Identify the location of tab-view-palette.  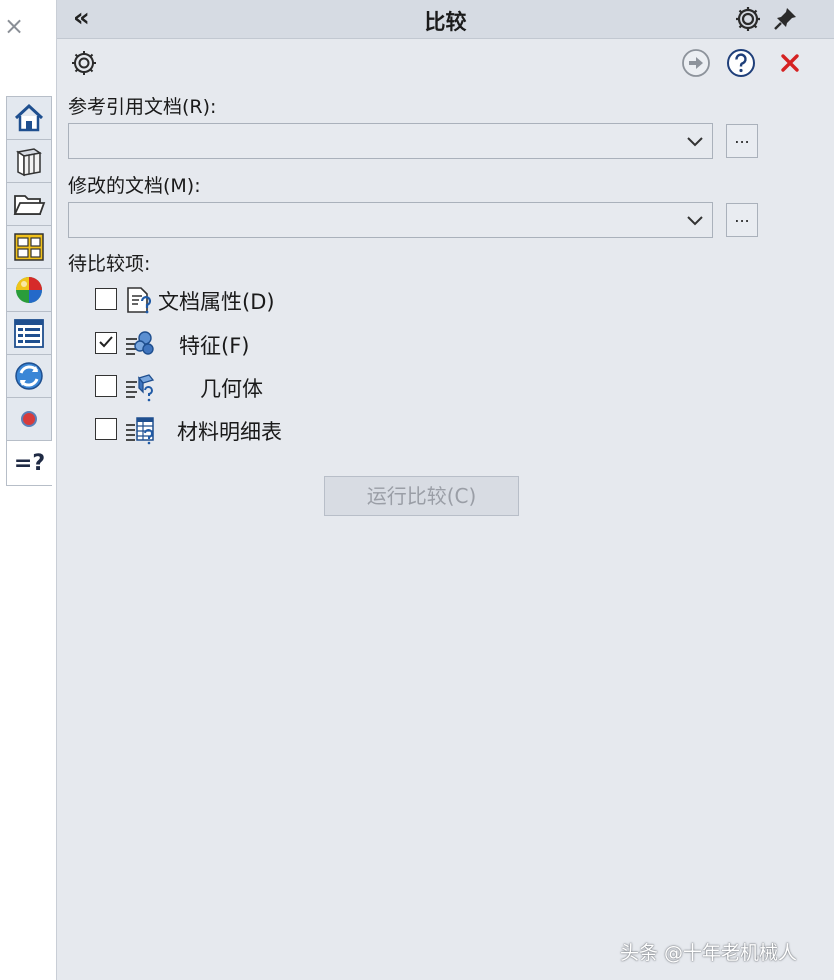
(29, 246).